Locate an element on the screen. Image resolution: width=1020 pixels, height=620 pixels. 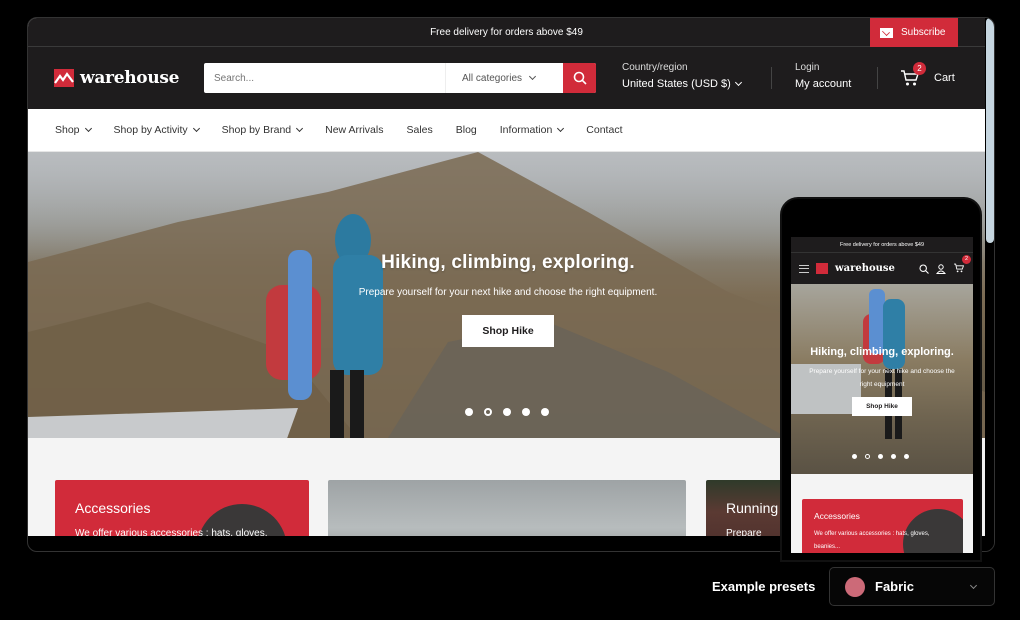
nav-label: New Arrivals is located at coordinates (354, 130).